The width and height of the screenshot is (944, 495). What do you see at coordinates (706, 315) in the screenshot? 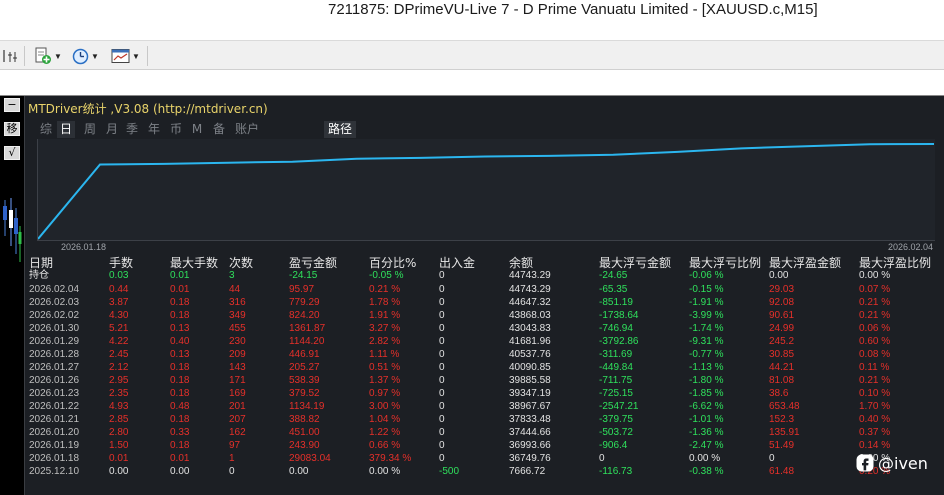
I see `cell-max-float-loss-pct: -3.99 %` at bounding box center [706, 315].